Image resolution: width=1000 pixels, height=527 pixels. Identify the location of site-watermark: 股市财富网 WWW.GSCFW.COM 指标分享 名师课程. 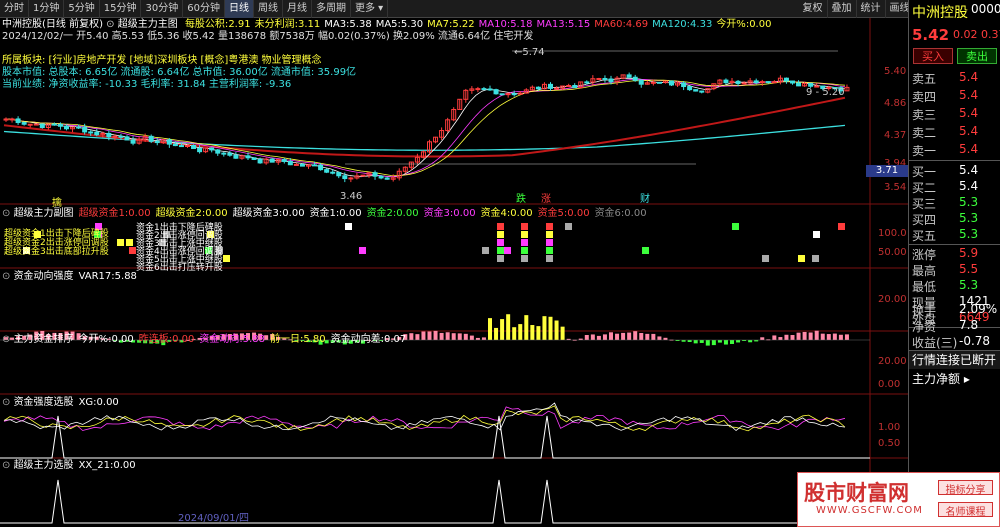
(898, 499).